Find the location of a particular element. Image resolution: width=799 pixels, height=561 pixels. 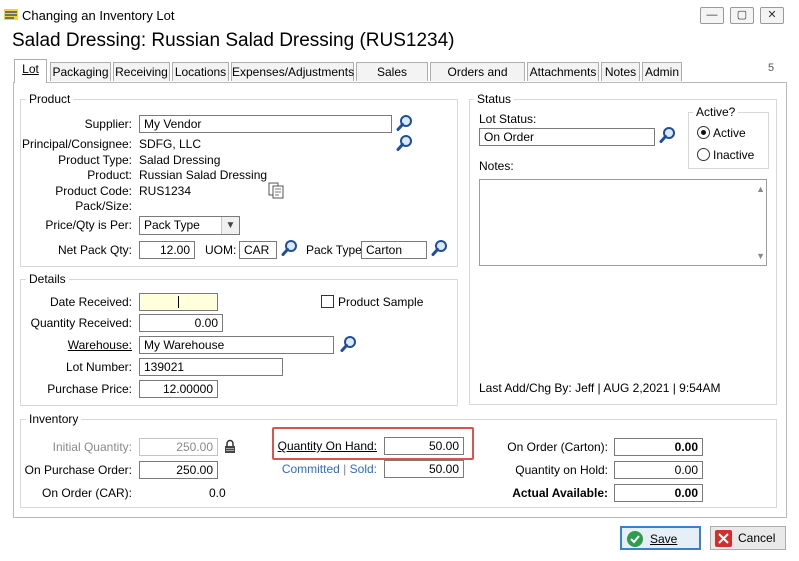

last-change-value: Jeff | AUG 2,2021 | 9:54AM is located at coordinates (648, 388).